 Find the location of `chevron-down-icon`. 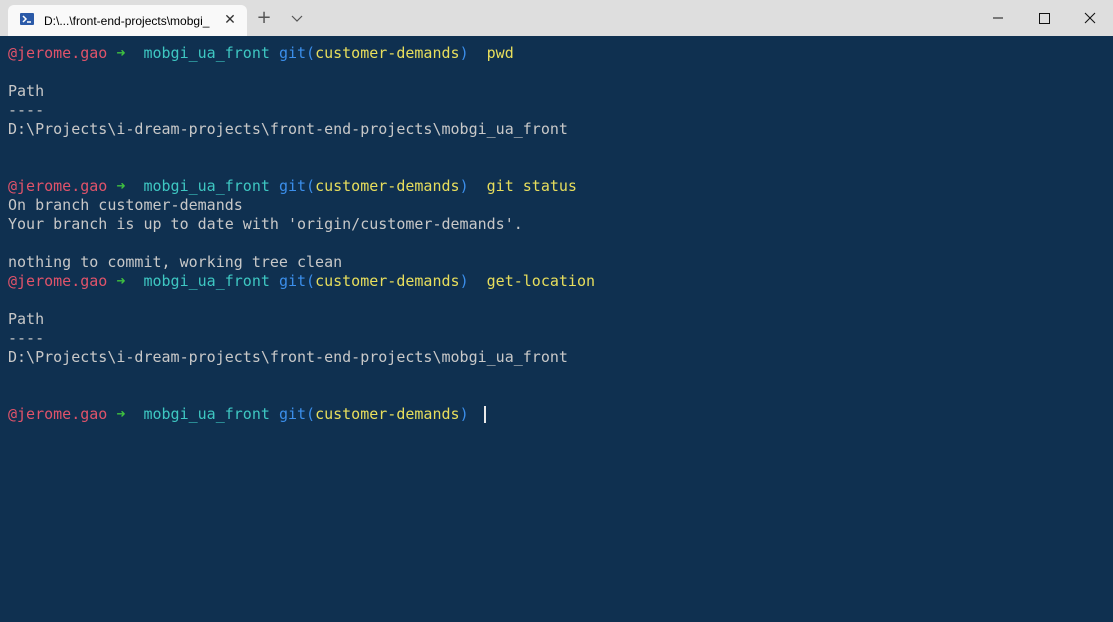

chevron-down-icon is located at coordinates (297, 18).